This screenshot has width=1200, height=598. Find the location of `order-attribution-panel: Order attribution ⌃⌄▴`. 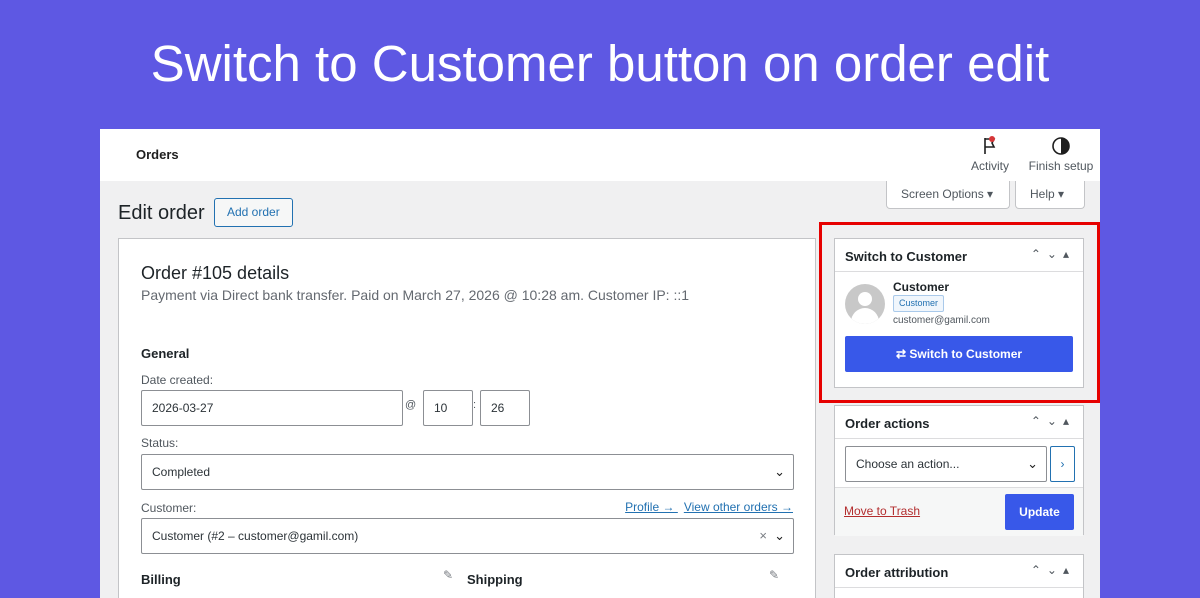

order-attribution-panel: Order attribution ⌃⌄▴ is located at coordinates (959, 576).